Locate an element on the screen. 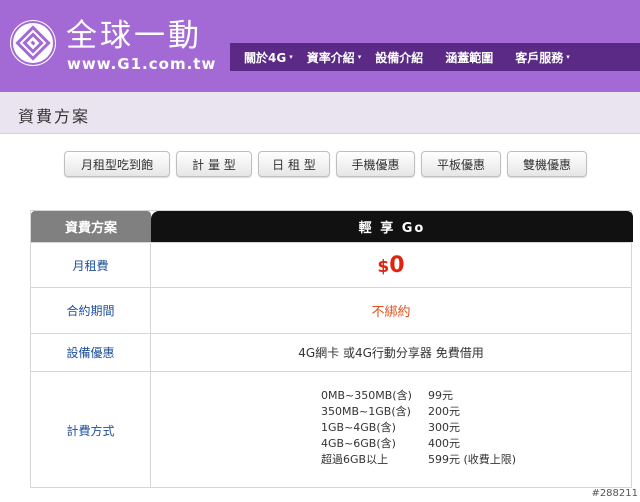 The width and height of the screenshot is (640, 502). tier-price: 200元 is located at coordinates (444, 411).